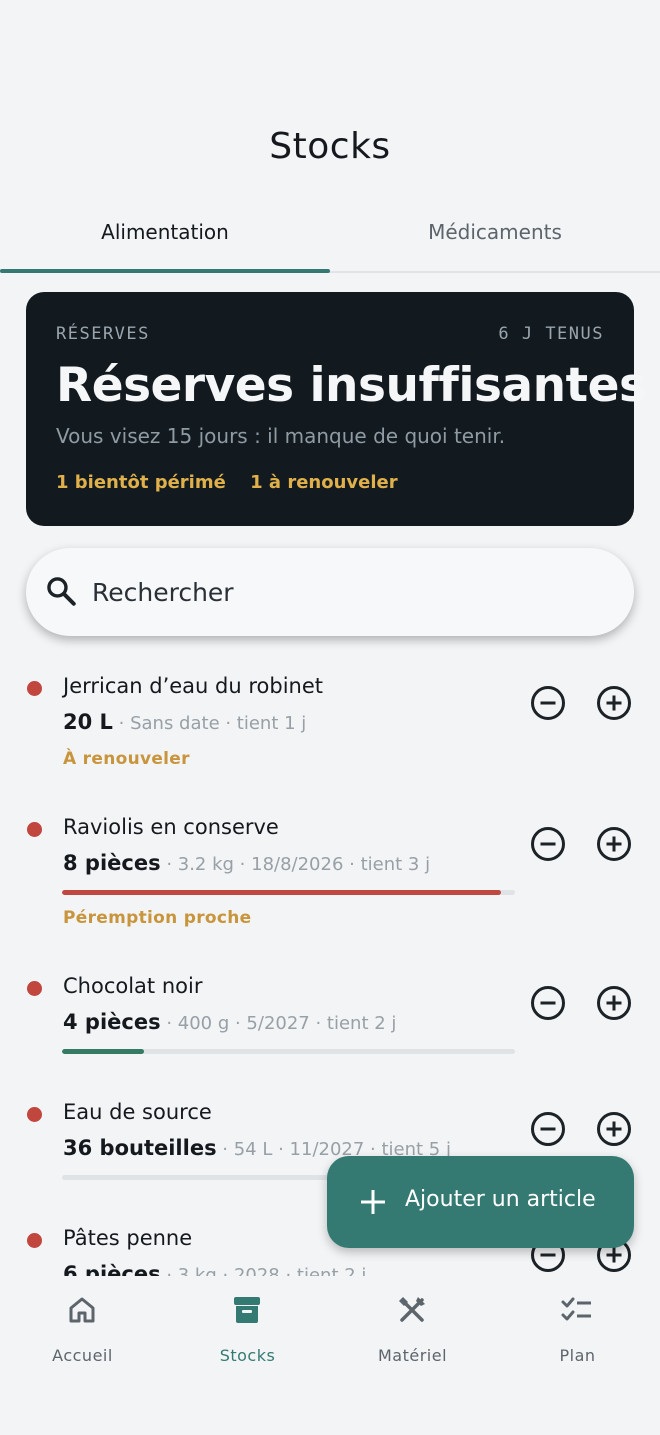 The width and height of the screenshot is (660, 1435). I want to click on item-quantity: 4 pièces · 400 g · 5/2027 · tient 2 j, so click(229, 1022).